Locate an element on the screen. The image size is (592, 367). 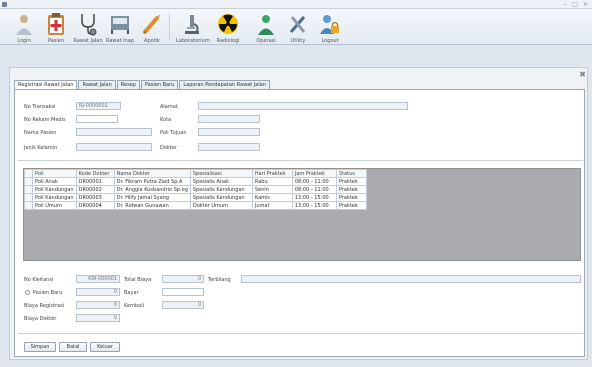
cell-kode-dokter: DR00001 is located at coordinates (95, 181).